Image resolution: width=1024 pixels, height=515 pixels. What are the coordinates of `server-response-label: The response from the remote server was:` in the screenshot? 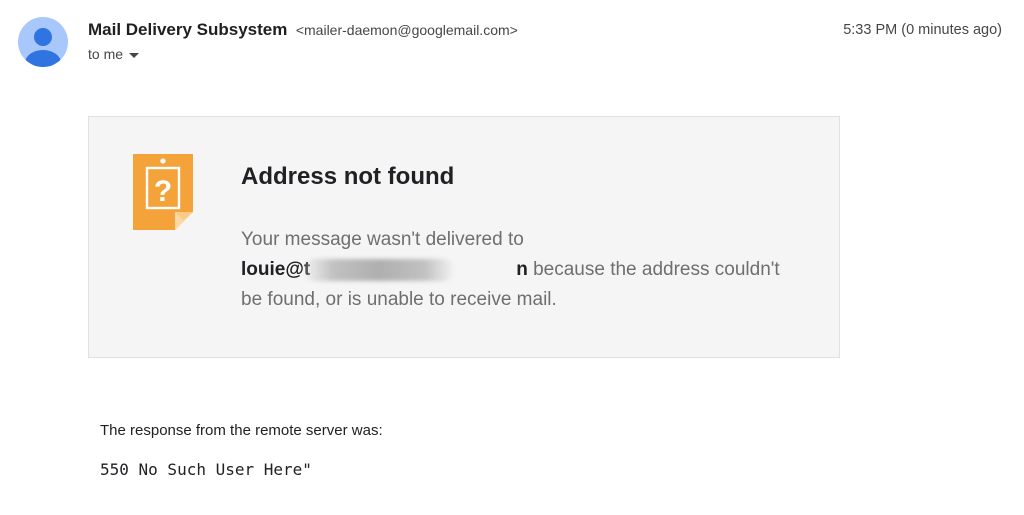 It's located at (241, 430).